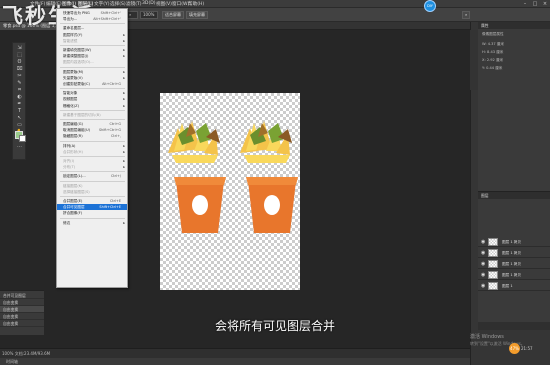 Image resolution: width=550 pixels, height=365 pixels. What do you see at coordinates (69, 161) in the screenshot?
I see `menu-item-label: 对齐(I)` at bounding box center [69, 161].